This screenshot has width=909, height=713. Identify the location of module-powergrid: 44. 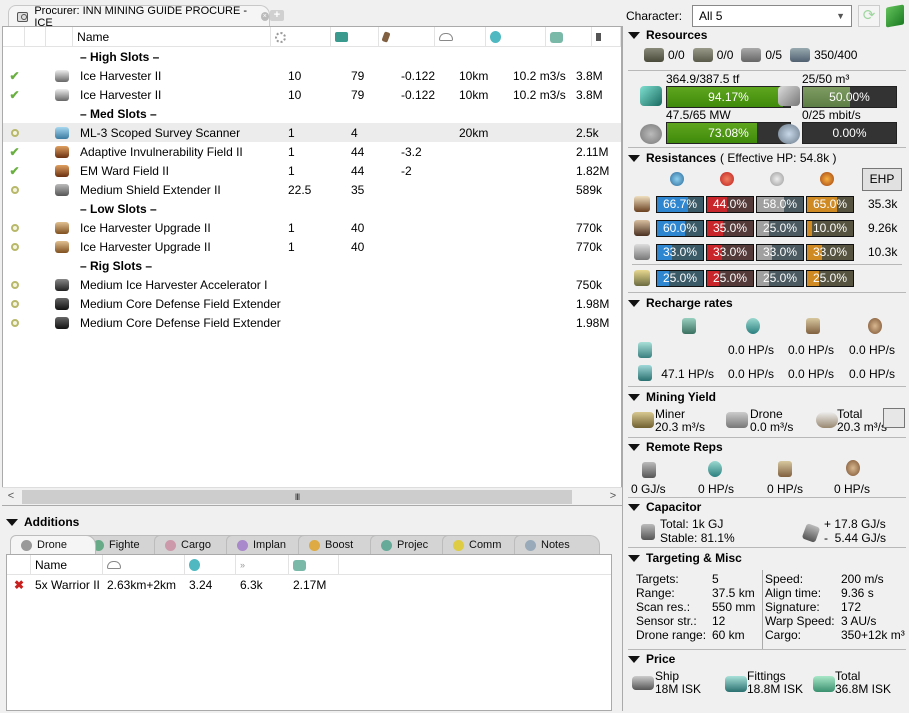
(358, 151).